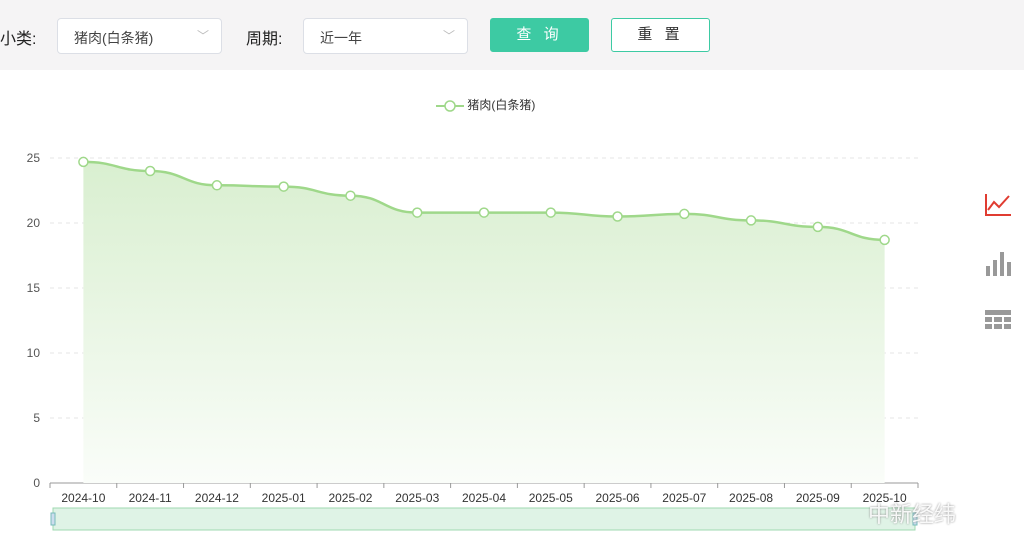 The image size is (1024, 535). Describe the element at coordinates (83, 498) in the screenshot. I see `x-tick-label: 2024-10` at that location.